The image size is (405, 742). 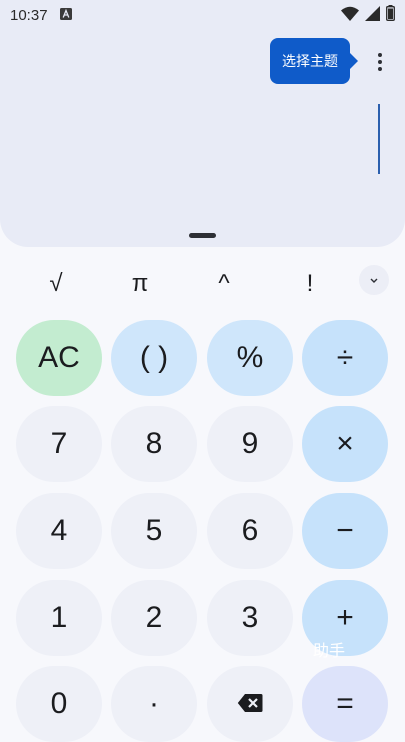 I want to click on input-cursor, so click(x=379, y=139).